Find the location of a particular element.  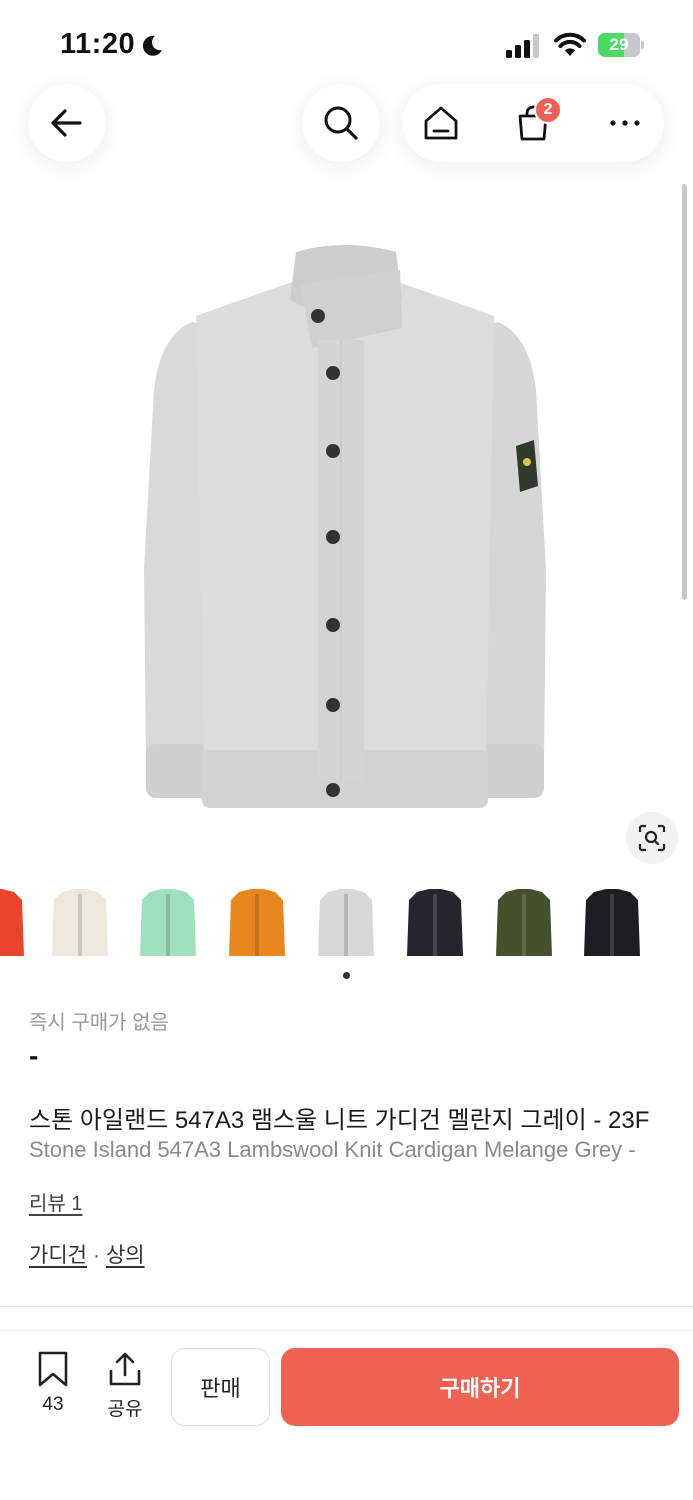

review-link: 리뷰 1 is located at coordinates (55, 1201).